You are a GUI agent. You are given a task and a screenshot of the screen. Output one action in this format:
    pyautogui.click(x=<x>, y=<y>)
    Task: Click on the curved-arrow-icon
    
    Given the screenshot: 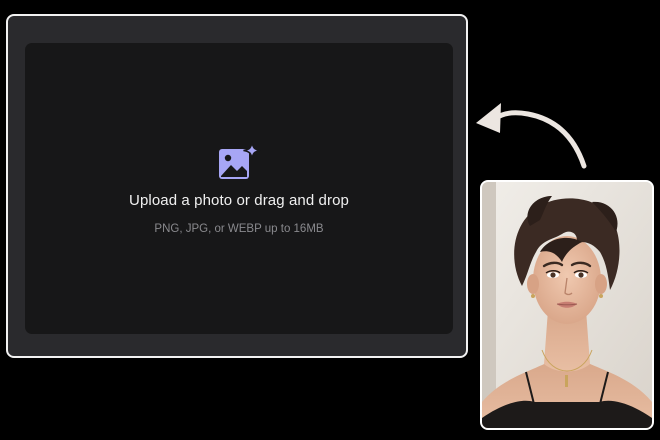 What is the action you would take?
    pyautogui.click(x=531, y=136)
    